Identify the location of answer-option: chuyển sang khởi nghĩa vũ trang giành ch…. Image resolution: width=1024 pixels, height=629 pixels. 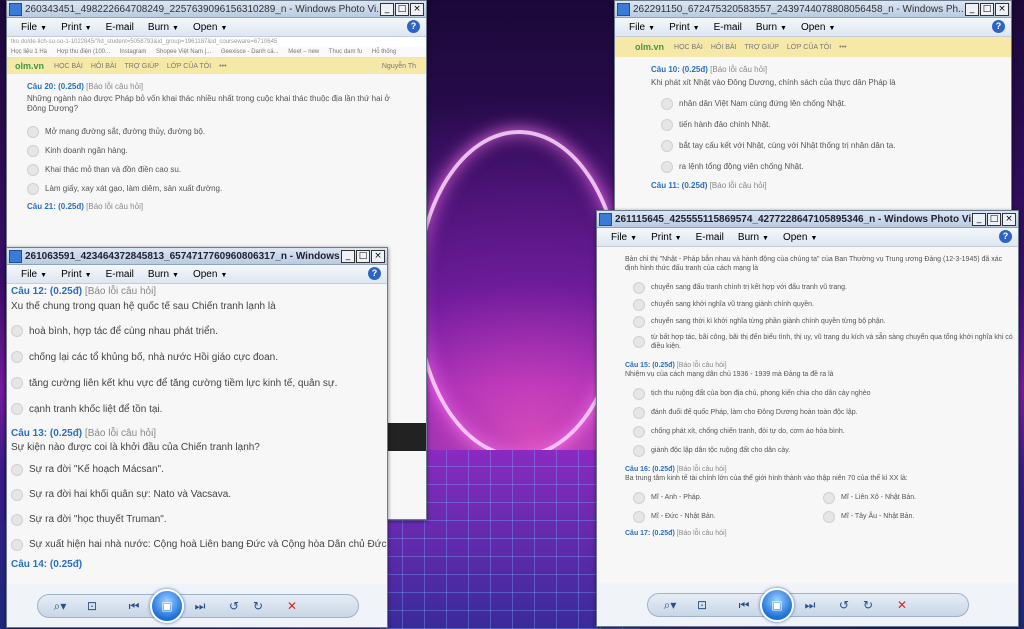
(819, 304).